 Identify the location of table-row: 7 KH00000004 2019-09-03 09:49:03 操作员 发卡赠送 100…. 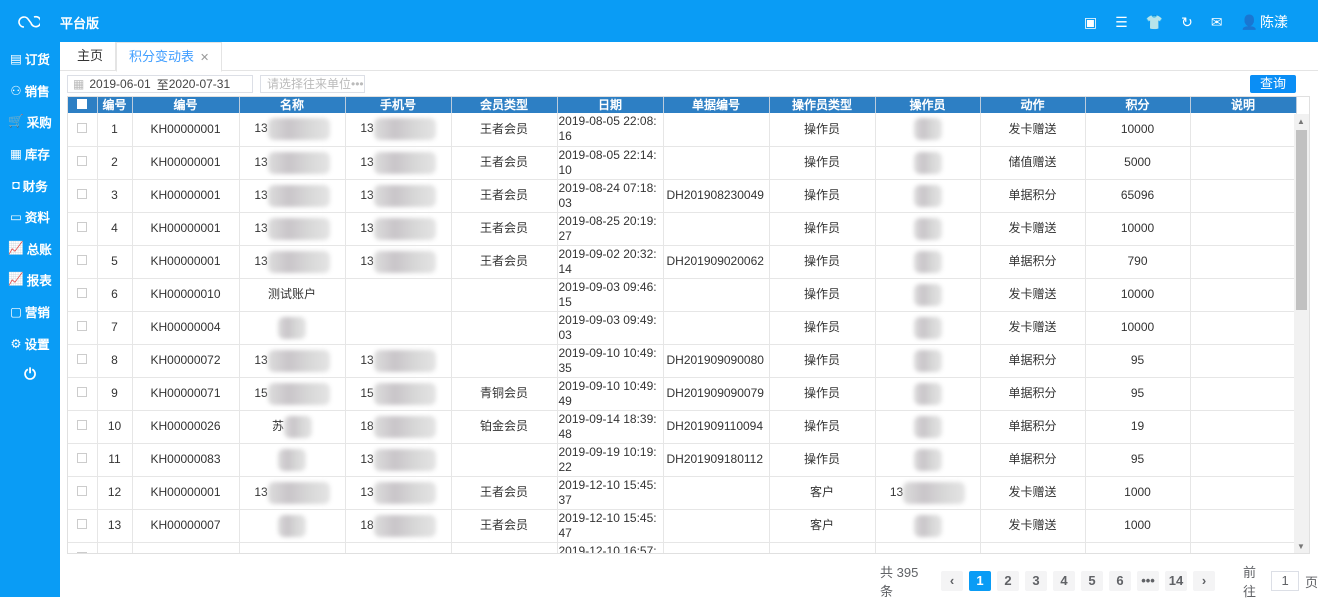
(682, 328).